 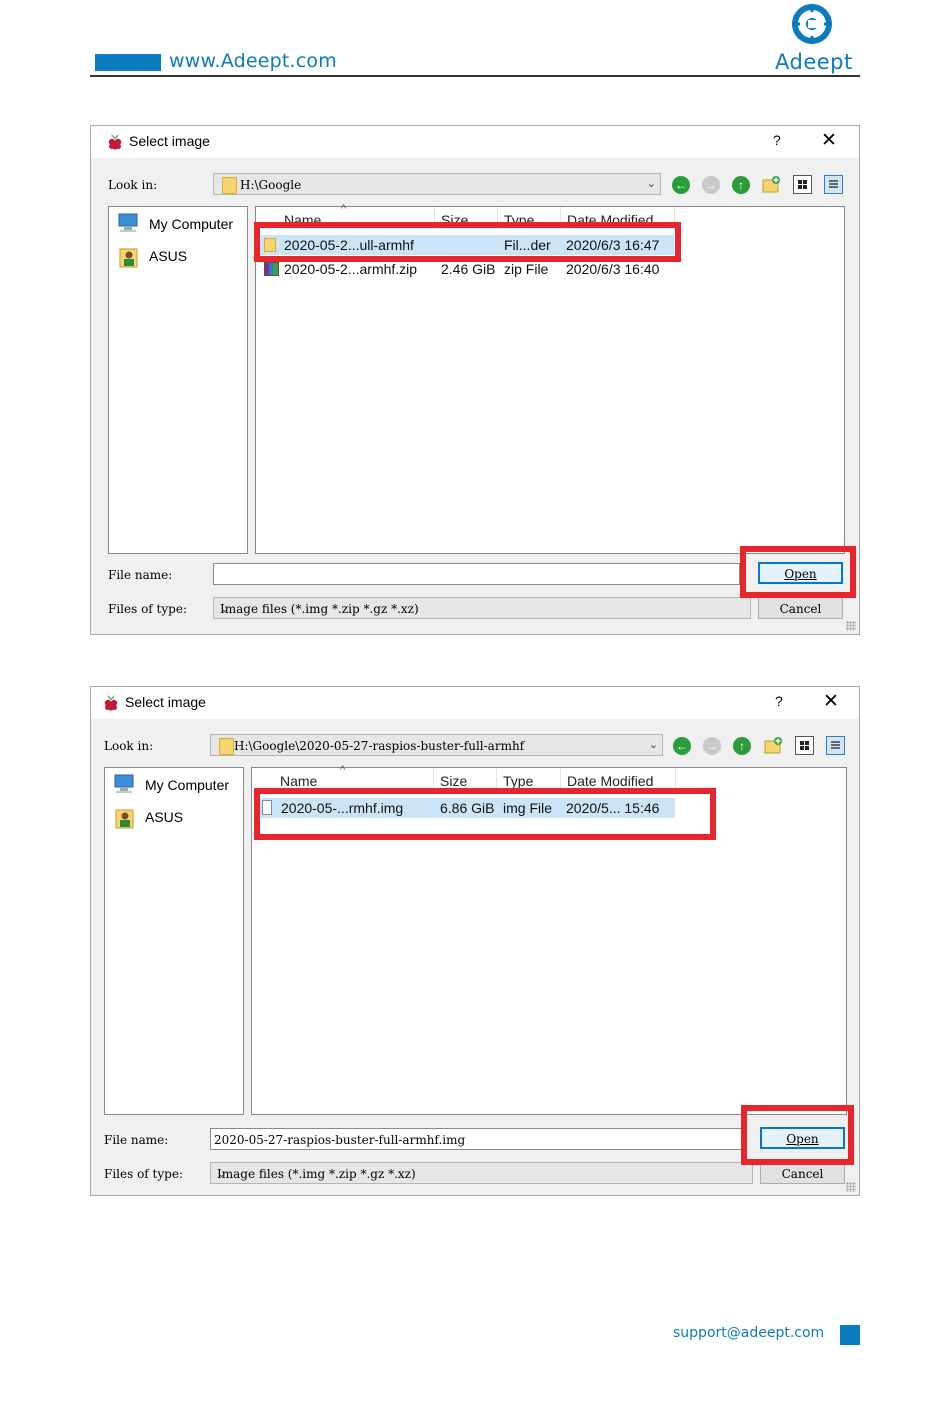 What do you see at coordinates (271, 269) in the screenshot?
I see `zip-archive-icon` at bounding box center [271, 269].